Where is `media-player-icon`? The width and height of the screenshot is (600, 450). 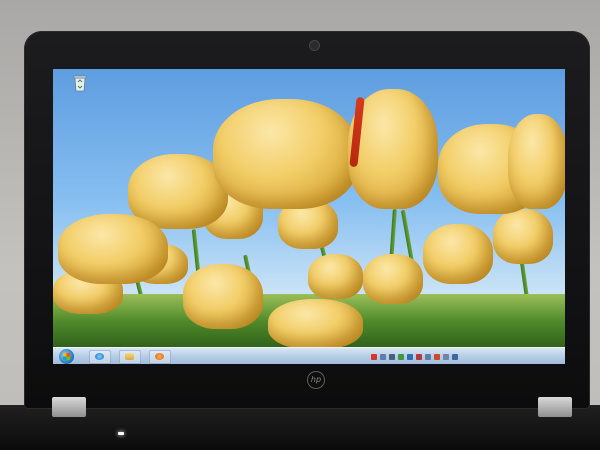 media-player-icon is located at coordinates (159, 356).